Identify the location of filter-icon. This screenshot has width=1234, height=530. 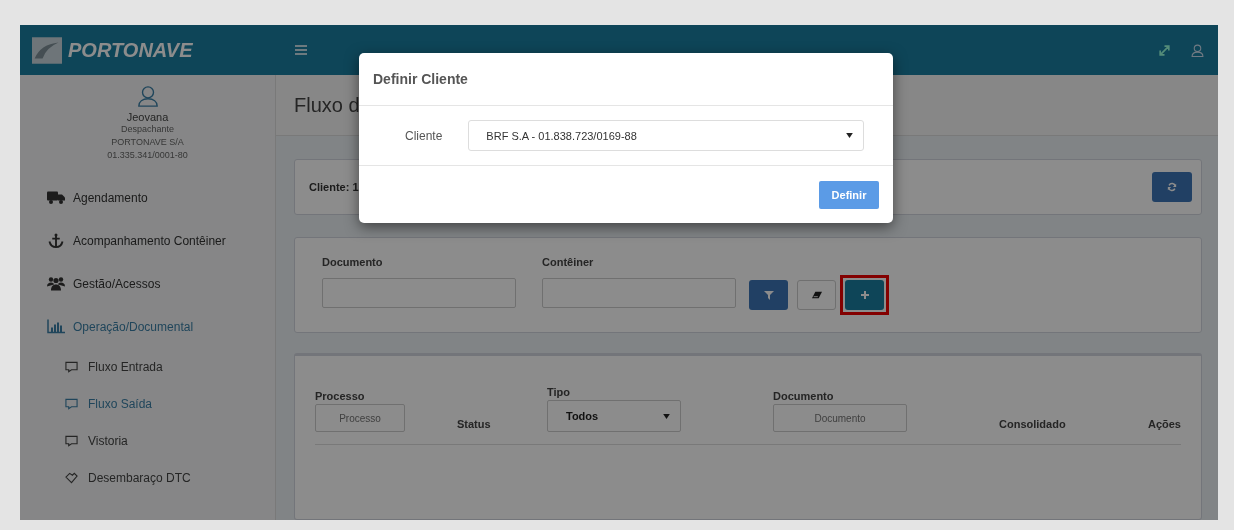
(768, 295).